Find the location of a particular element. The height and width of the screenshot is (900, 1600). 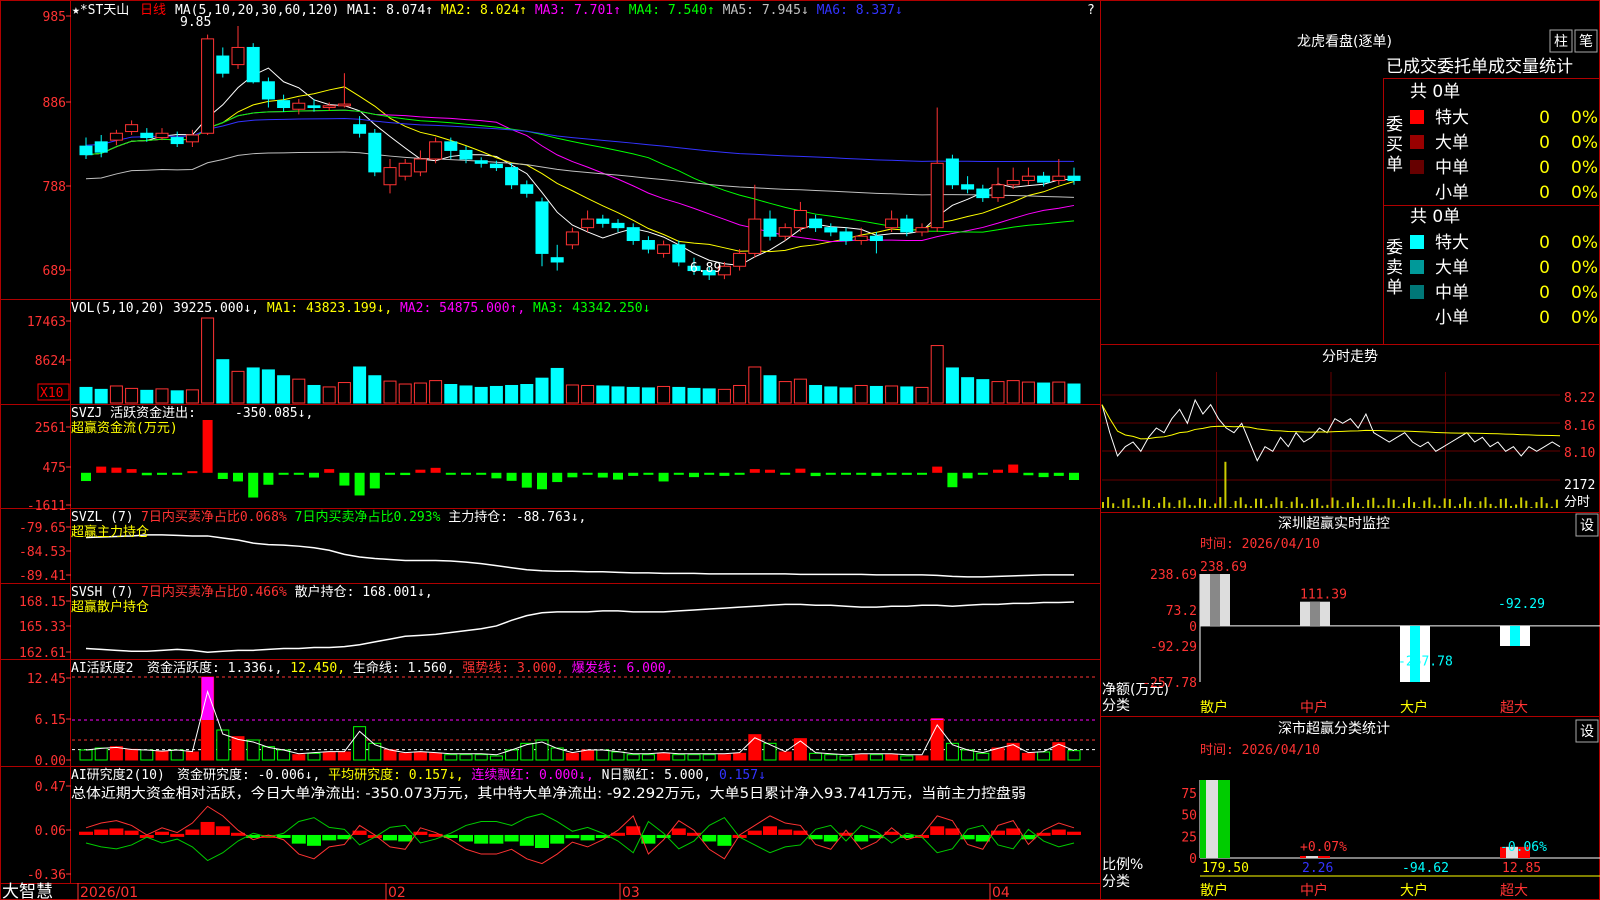

sz-category-title: 深市超赢分类统计 is located at coordinates (1334, 728).